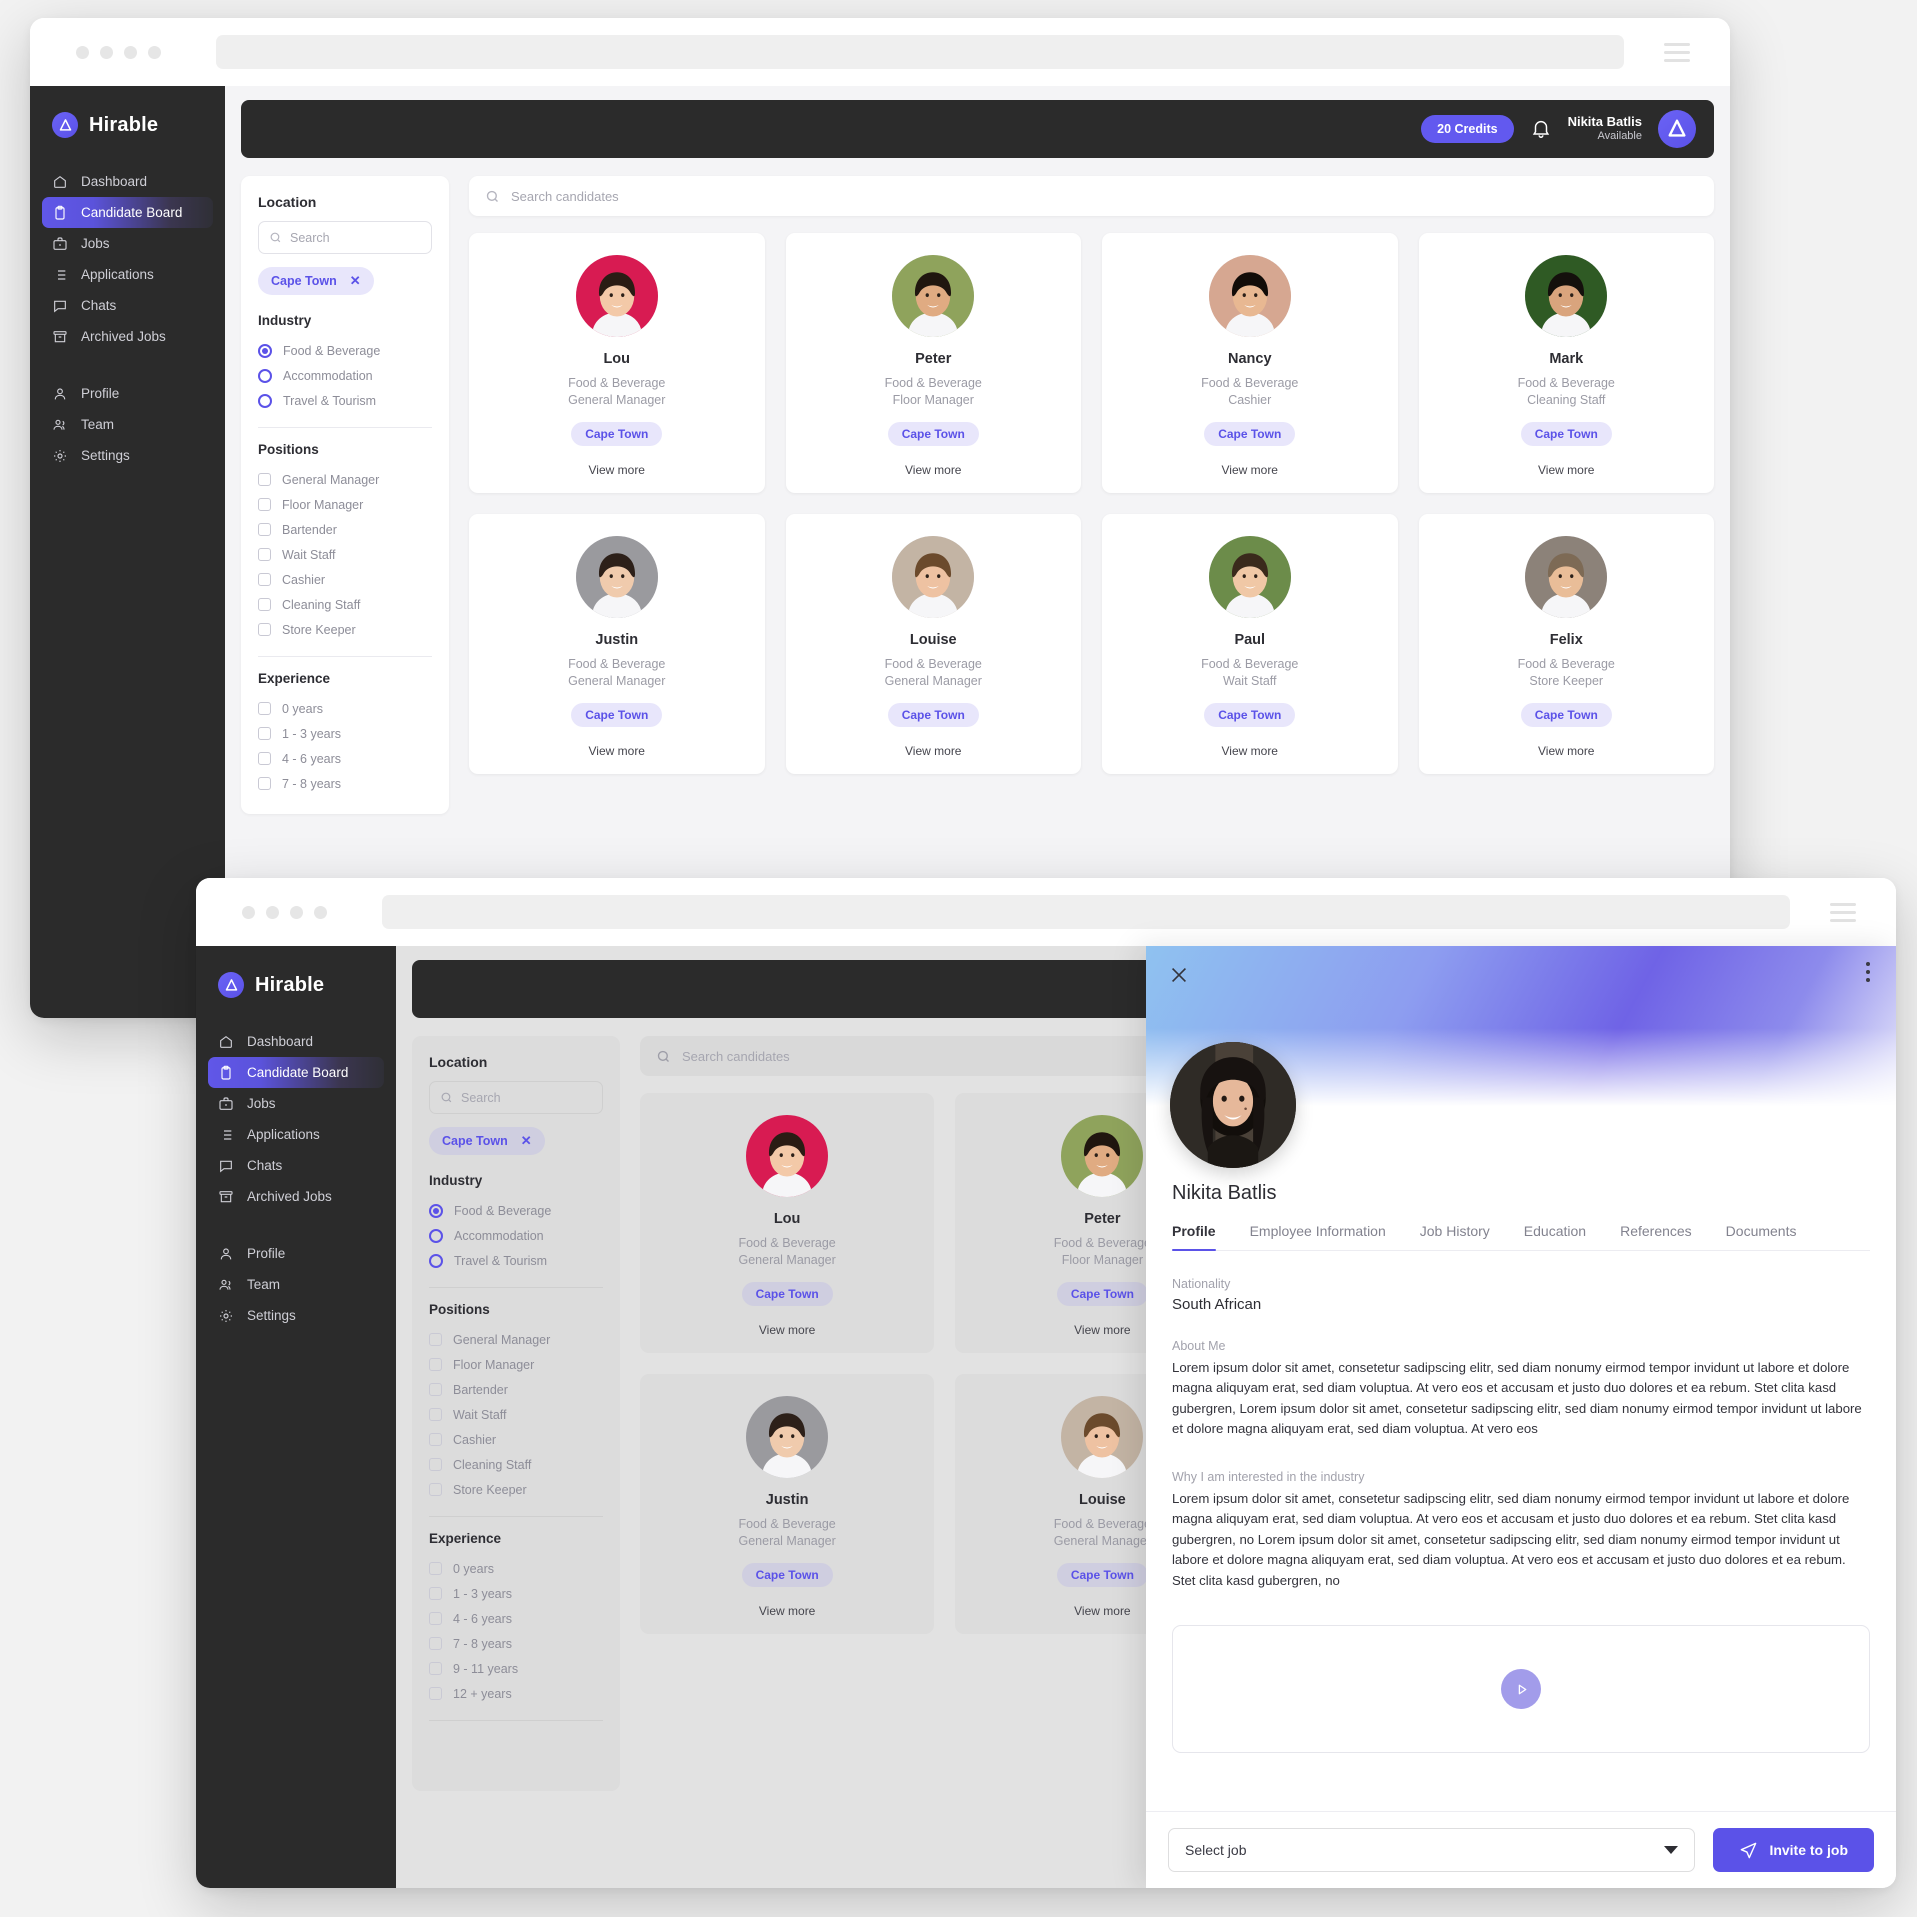 The width and height of the screenshot is (1917, 1917). What do you see at coordinates (127, 274) in the screenshot?
I see `sidebar-item-applications: Applications` at bounding box center [127, 274].